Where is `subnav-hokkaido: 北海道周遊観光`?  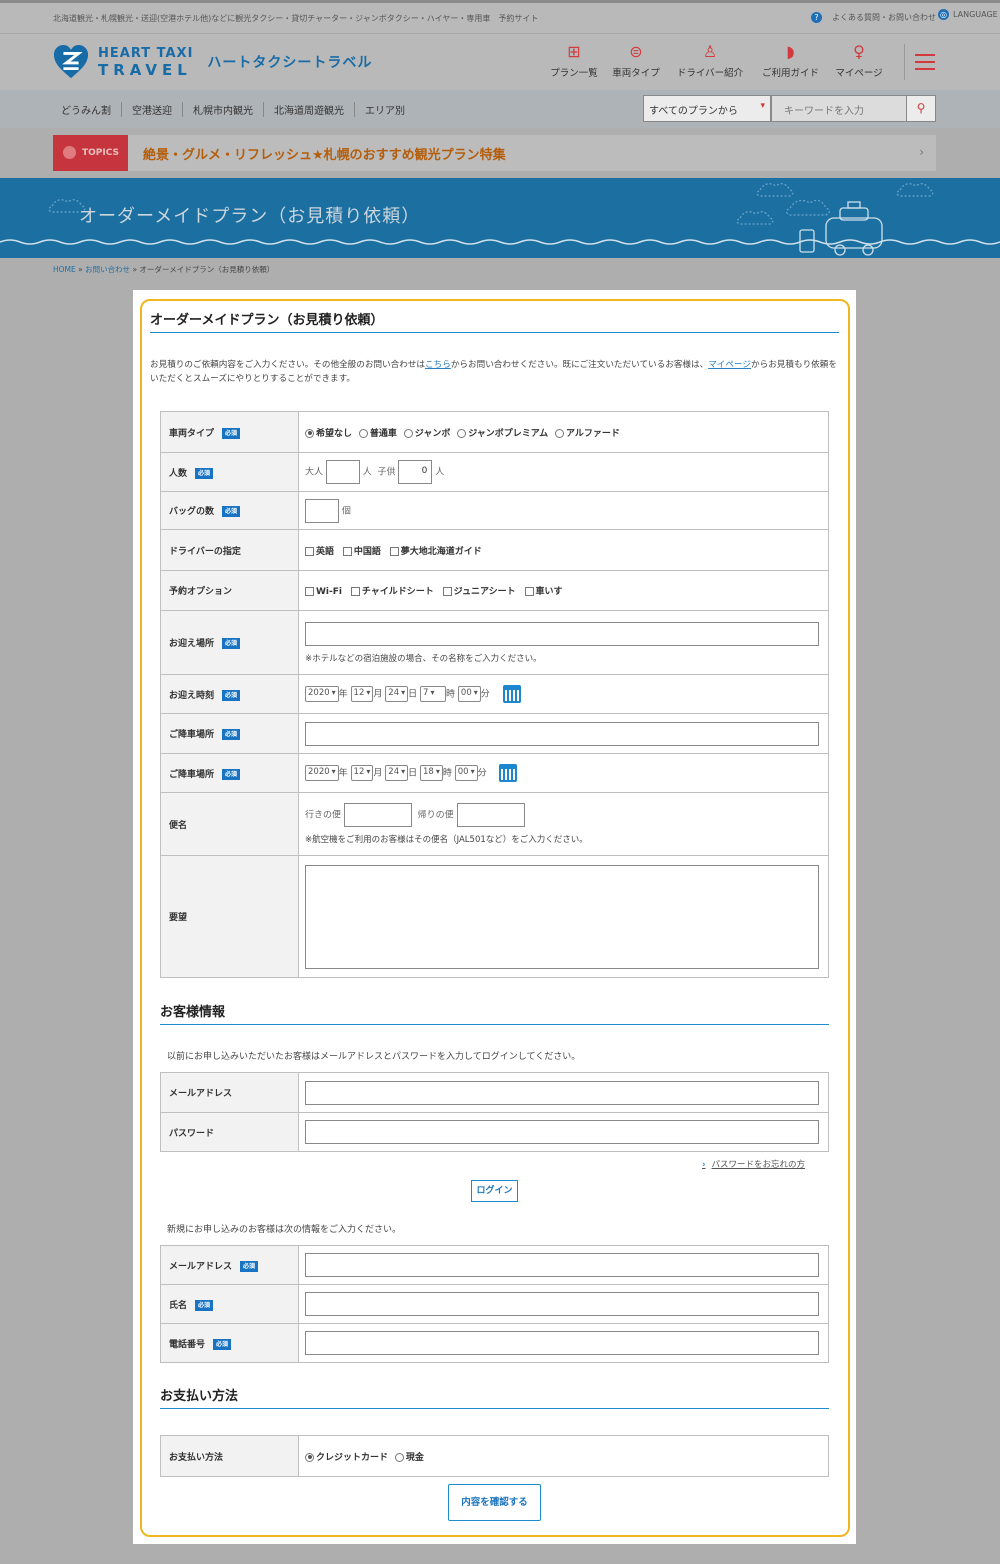 subnav-hokkaido: 北海道周遊観光 is located at coordinates (308, 109).